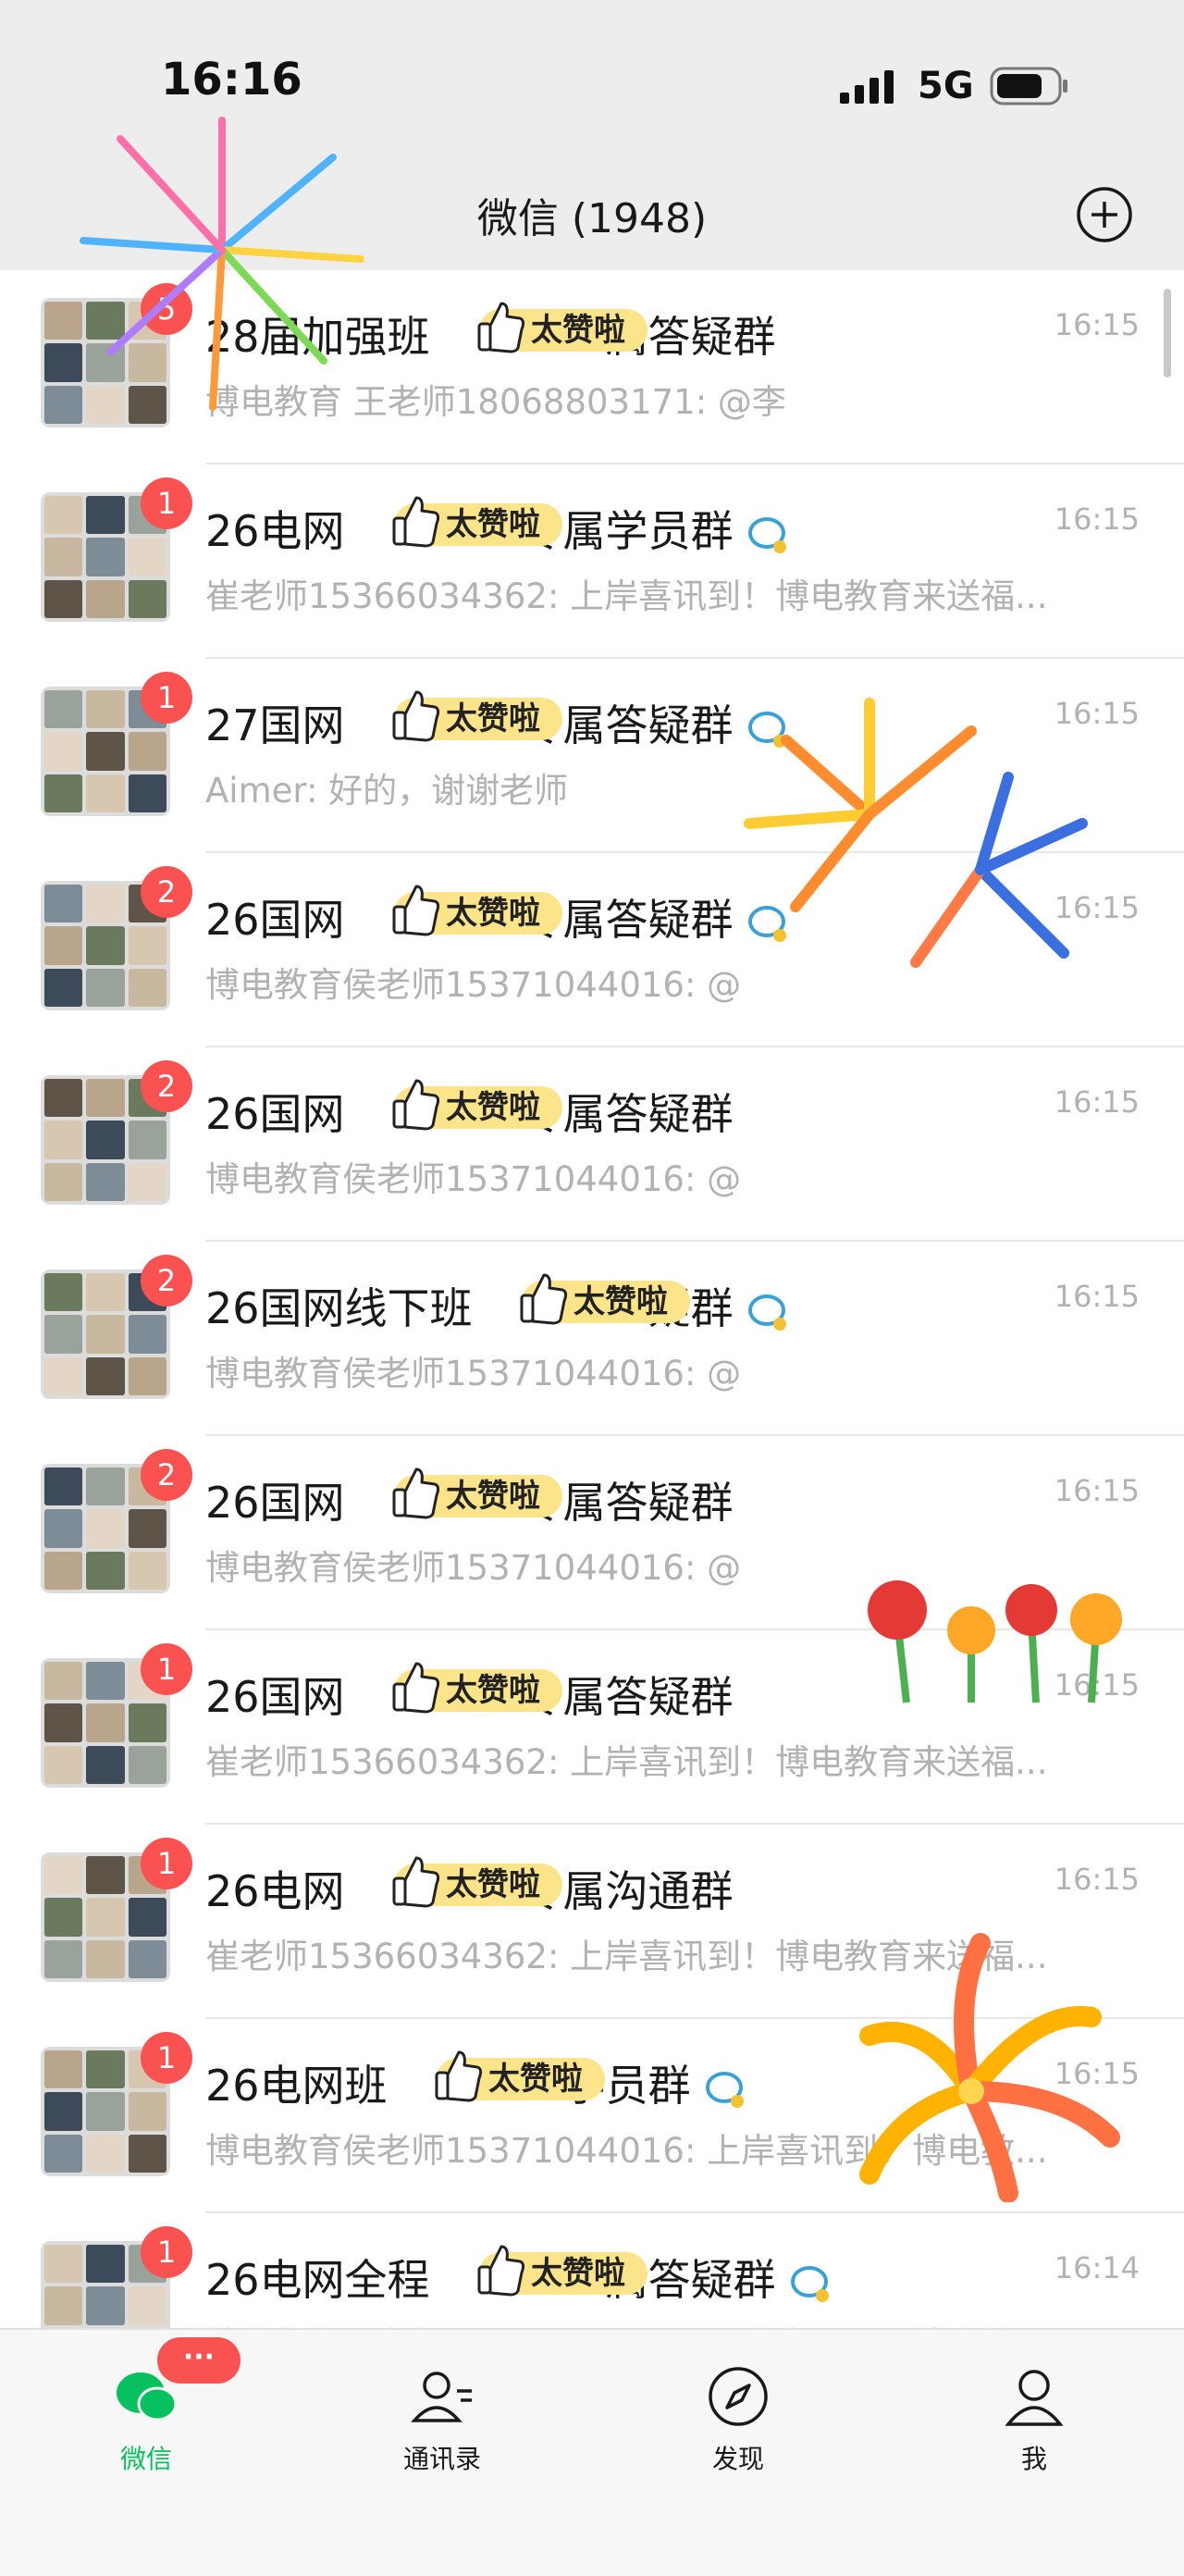 The height and width of the screenshot is (2576, 1184). What do you see at coordinates (318, 2280) in the screenshot?
I see `chat-title-head: 26电网全程` at bounding box center [318, 2280].